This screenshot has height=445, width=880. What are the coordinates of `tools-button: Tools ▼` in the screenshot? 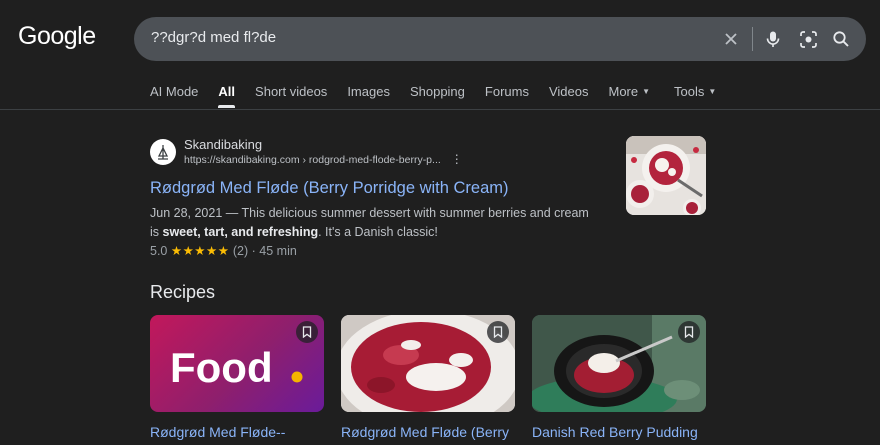 It's located at (695, 91).